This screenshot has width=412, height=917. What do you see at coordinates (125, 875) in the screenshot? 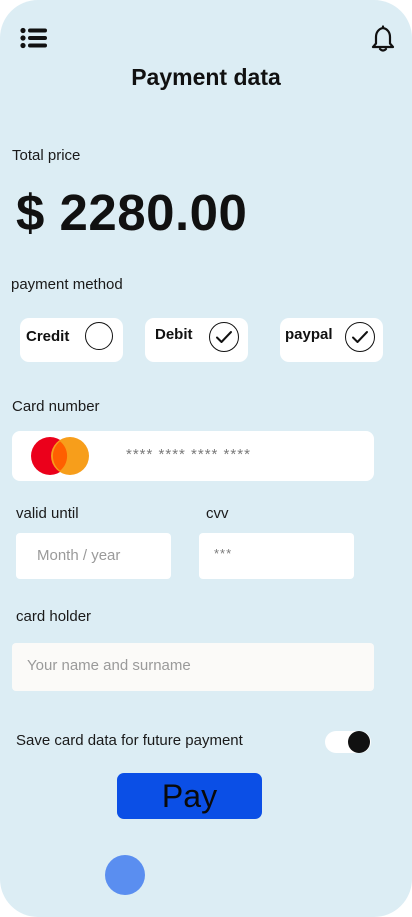
I see `home-indicator` at bounding box center [125, 875].